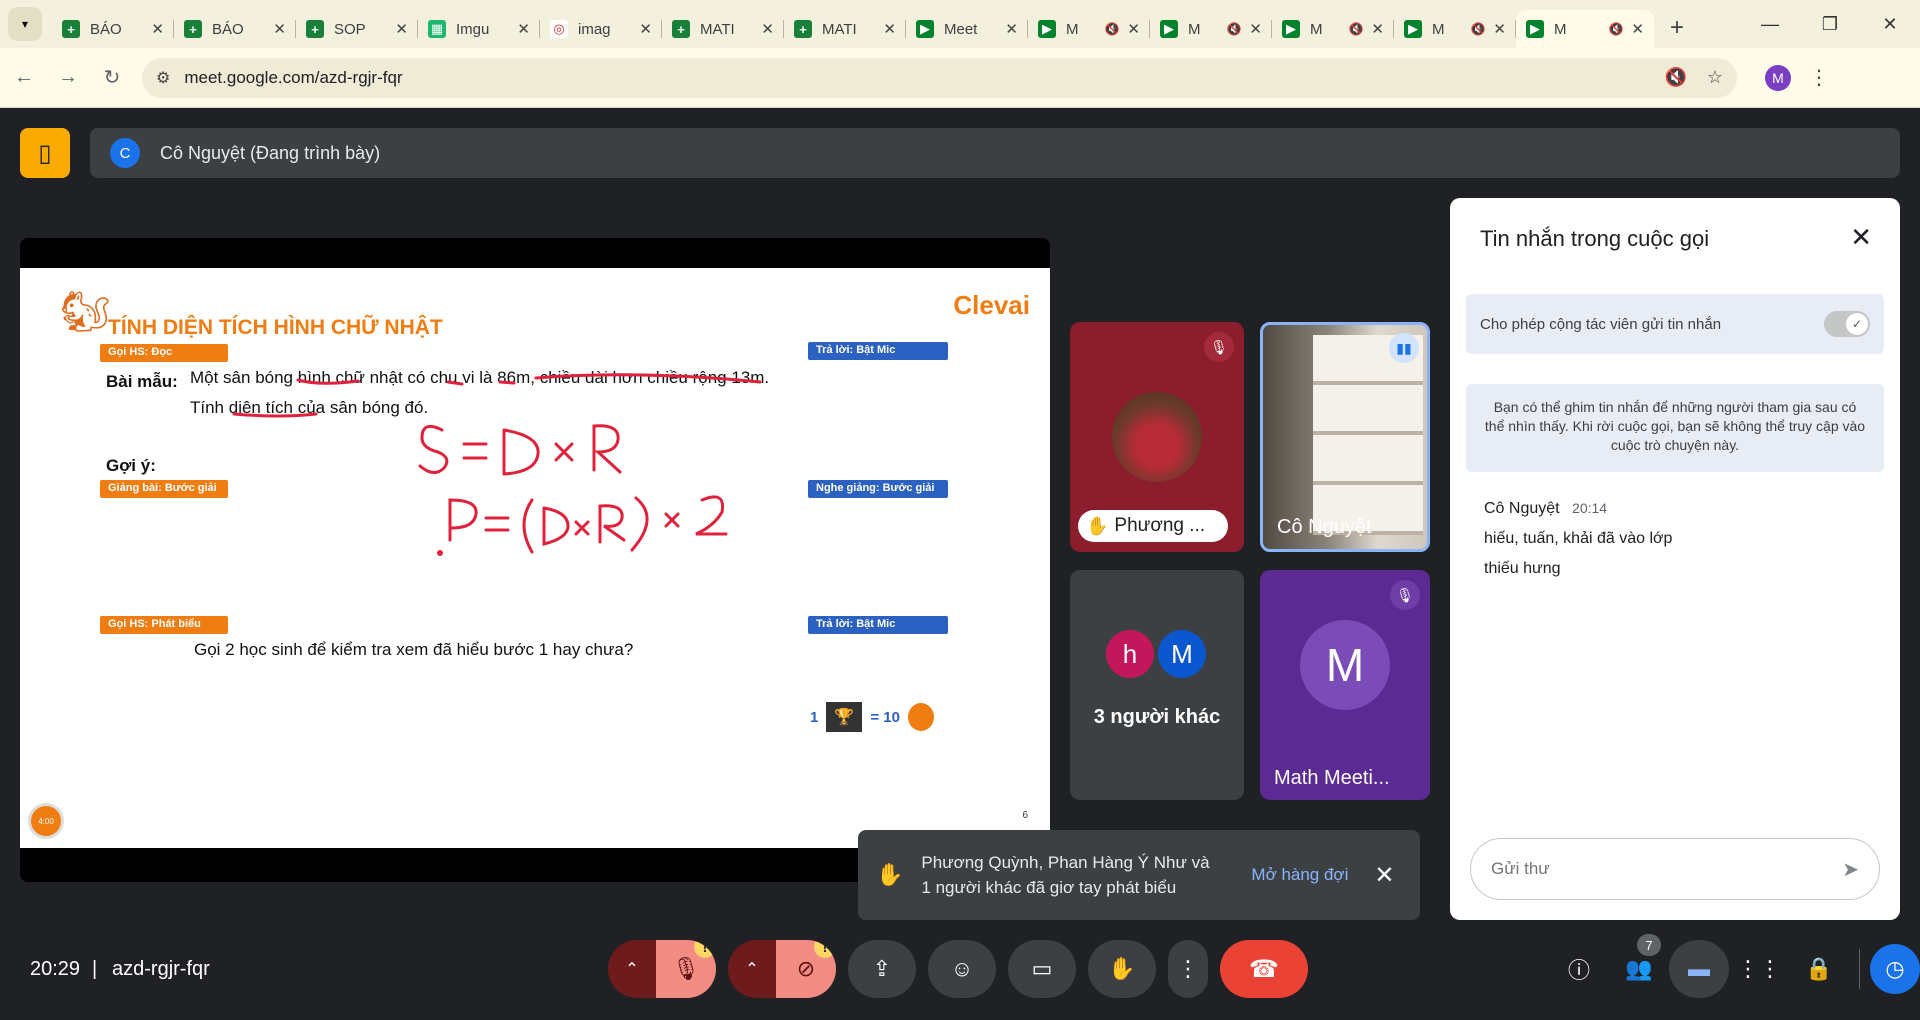  Describe the element at coordinates (1590, 508) in the screenshot. I see `message-time: 20:14` at that location.